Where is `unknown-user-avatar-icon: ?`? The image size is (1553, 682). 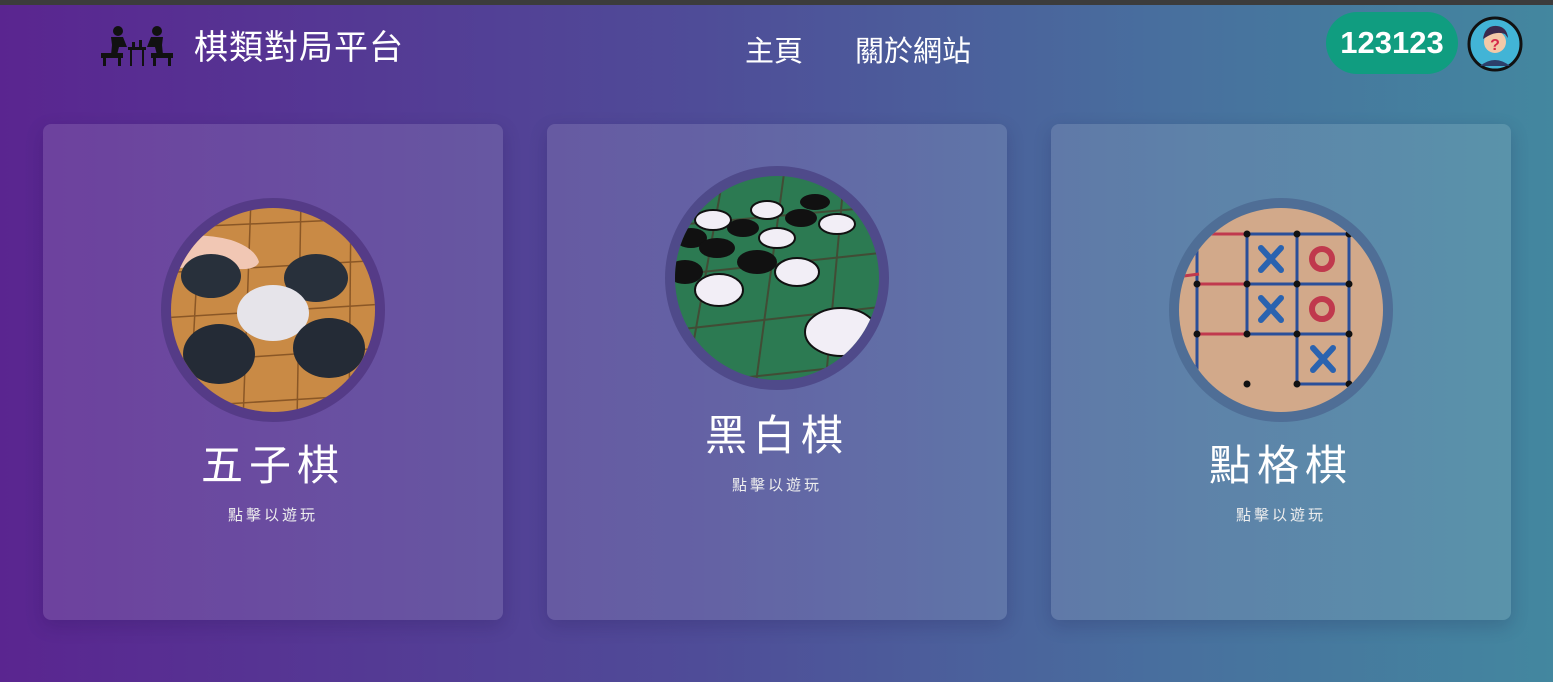
unknown-user-avatar-icon: ? is located at coordinates (1495, 44).